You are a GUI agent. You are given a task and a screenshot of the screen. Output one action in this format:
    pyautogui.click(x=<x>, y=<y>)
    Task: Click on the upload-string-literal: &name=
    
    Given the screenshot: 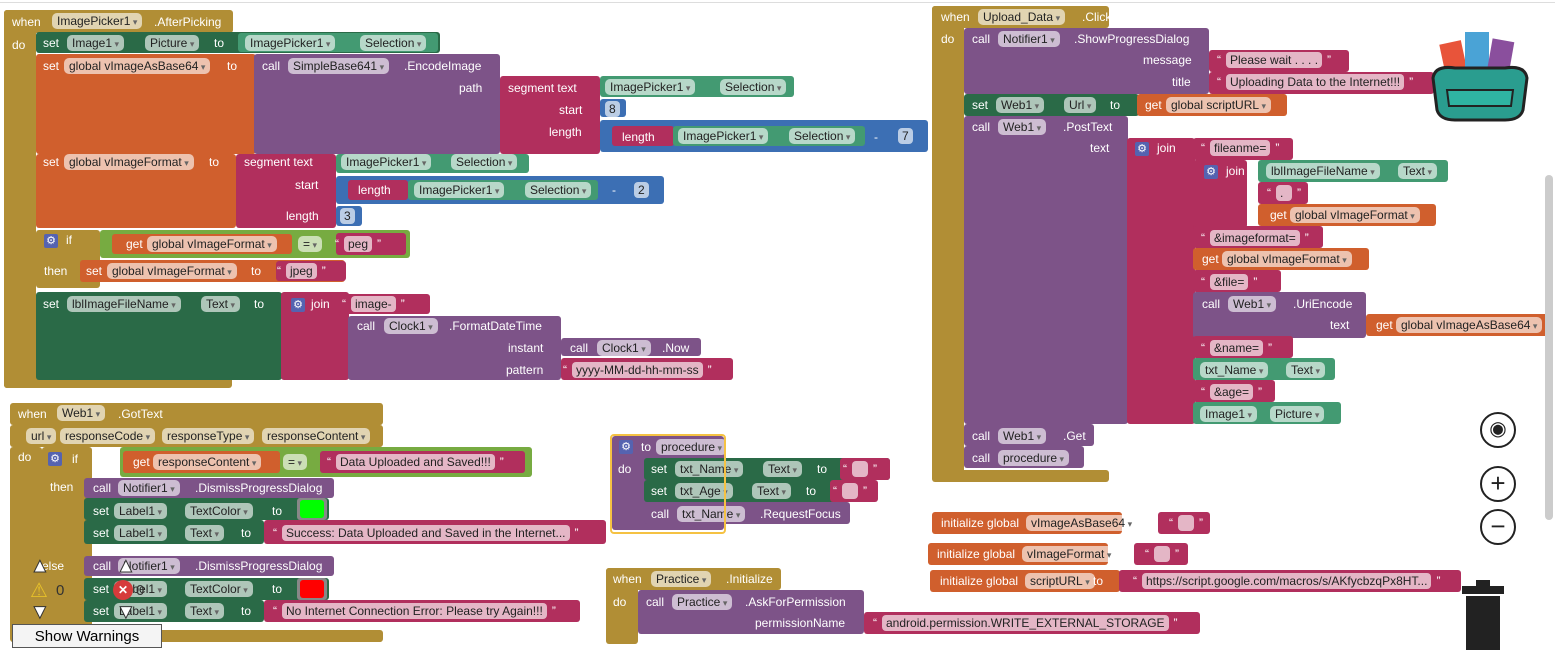 What is the action you would take?
    pyautogui.click(x=1236, y=348)
    